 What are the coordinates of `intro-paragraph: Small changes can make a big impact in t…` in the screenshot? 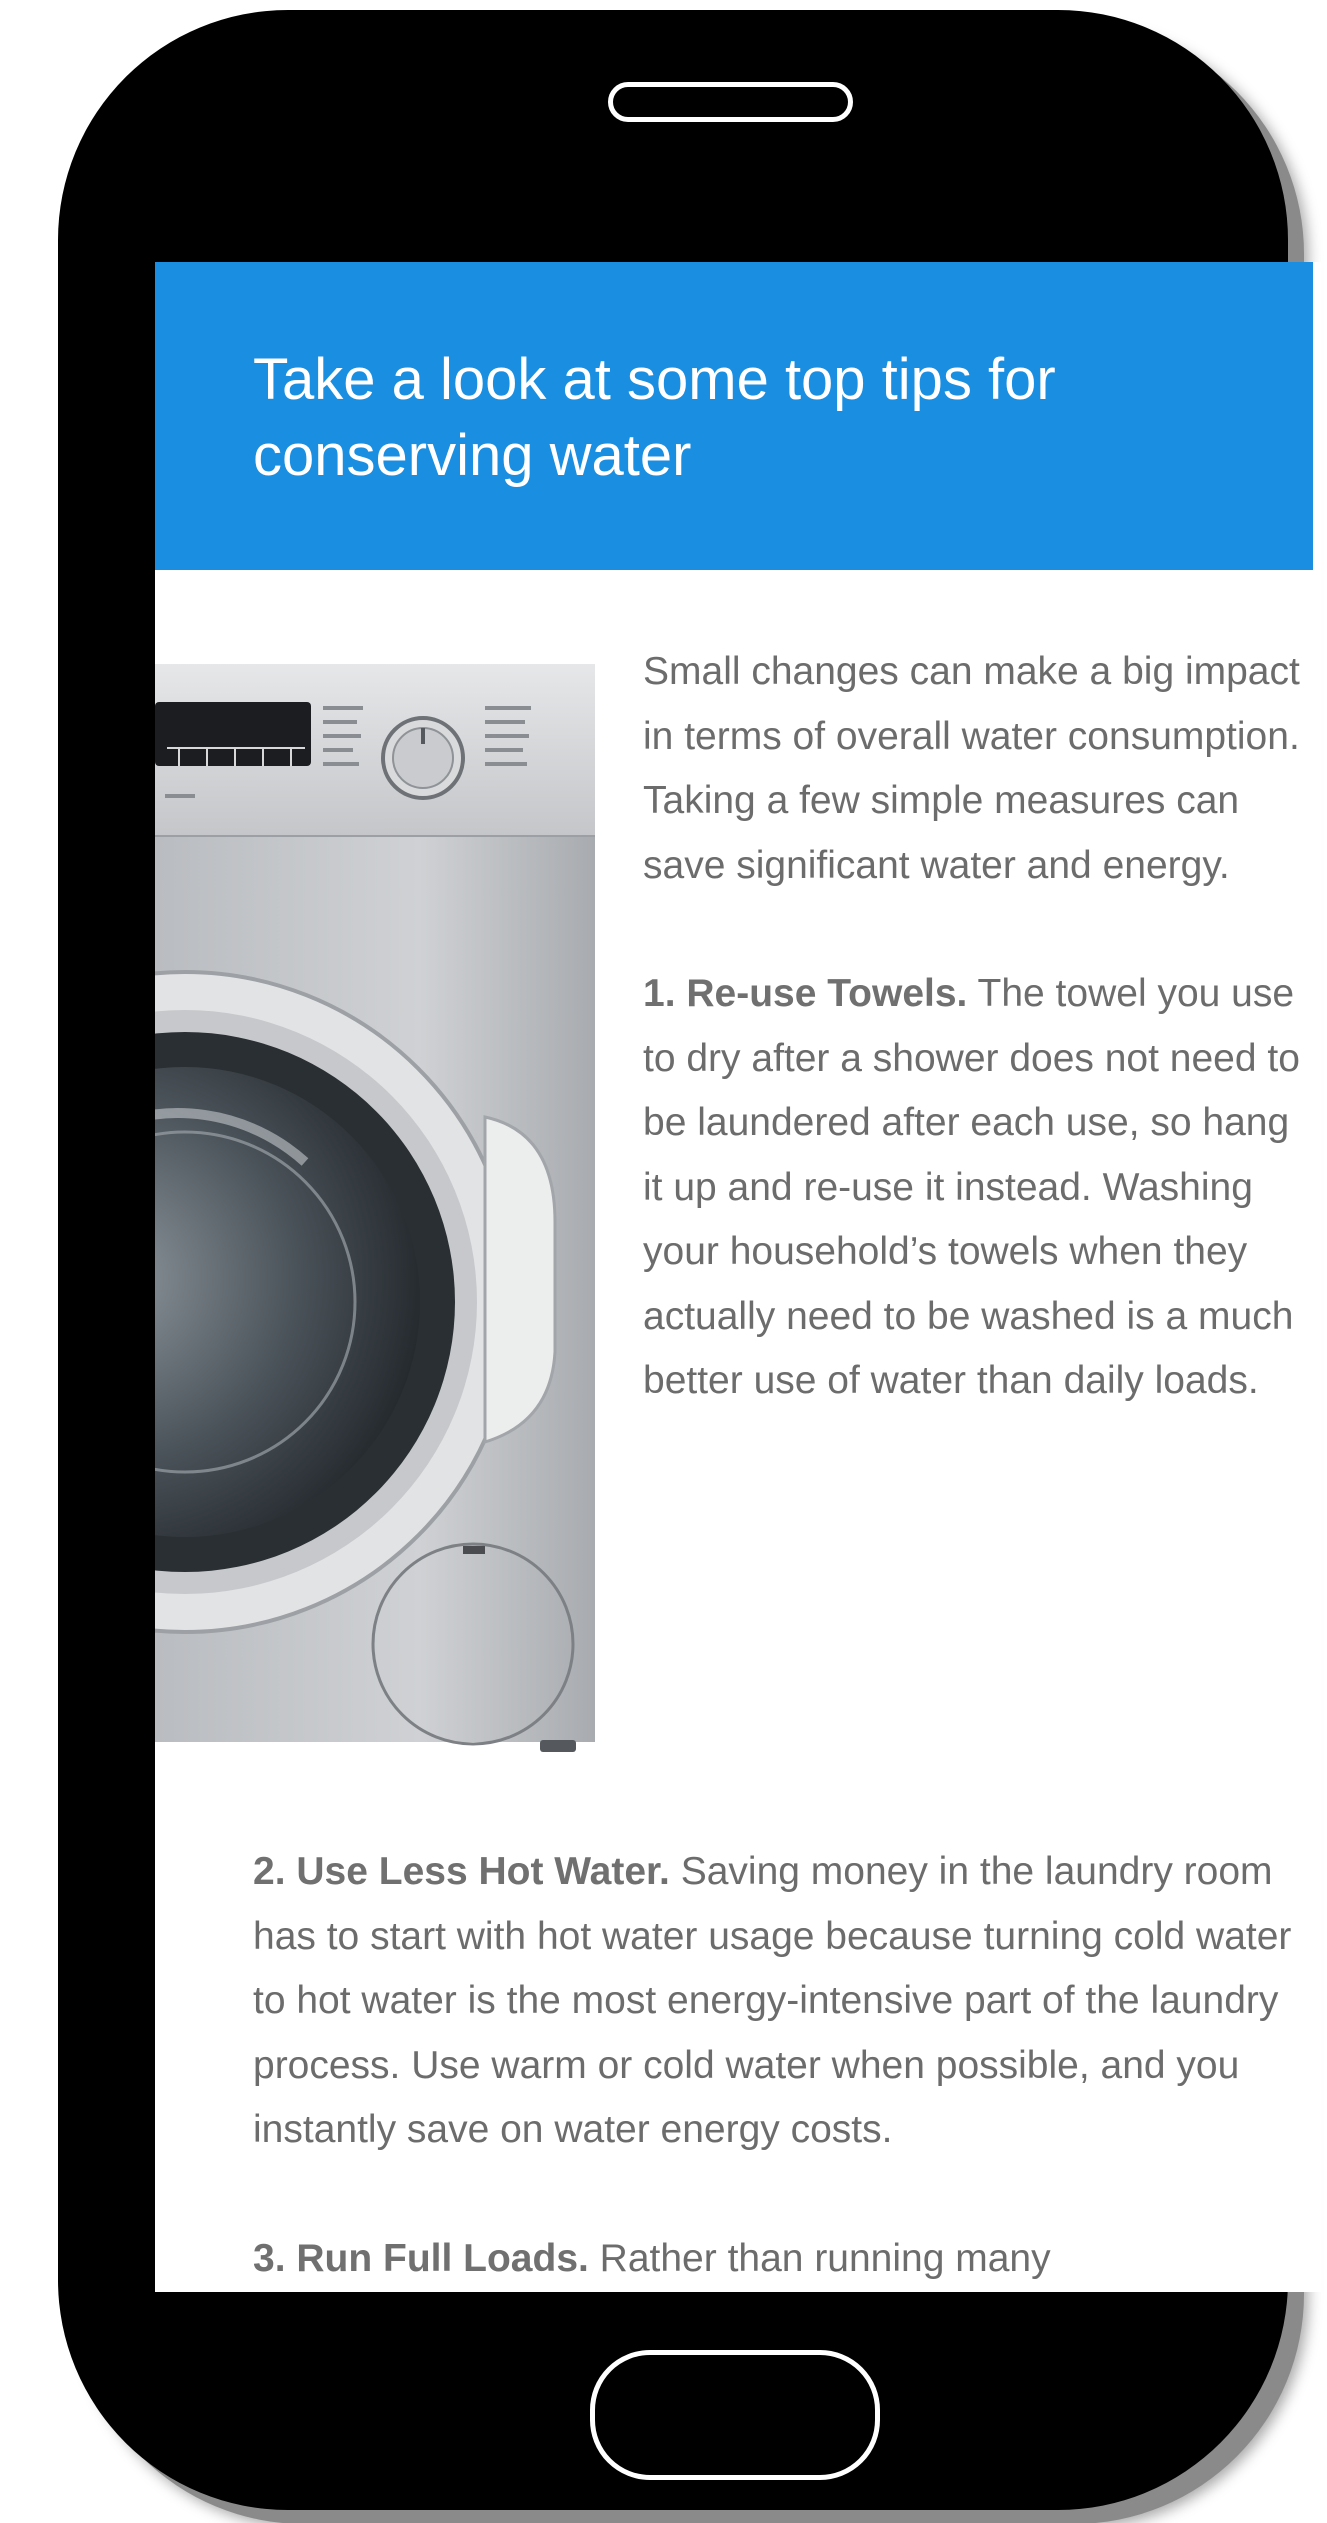 It's located at (971, 768).